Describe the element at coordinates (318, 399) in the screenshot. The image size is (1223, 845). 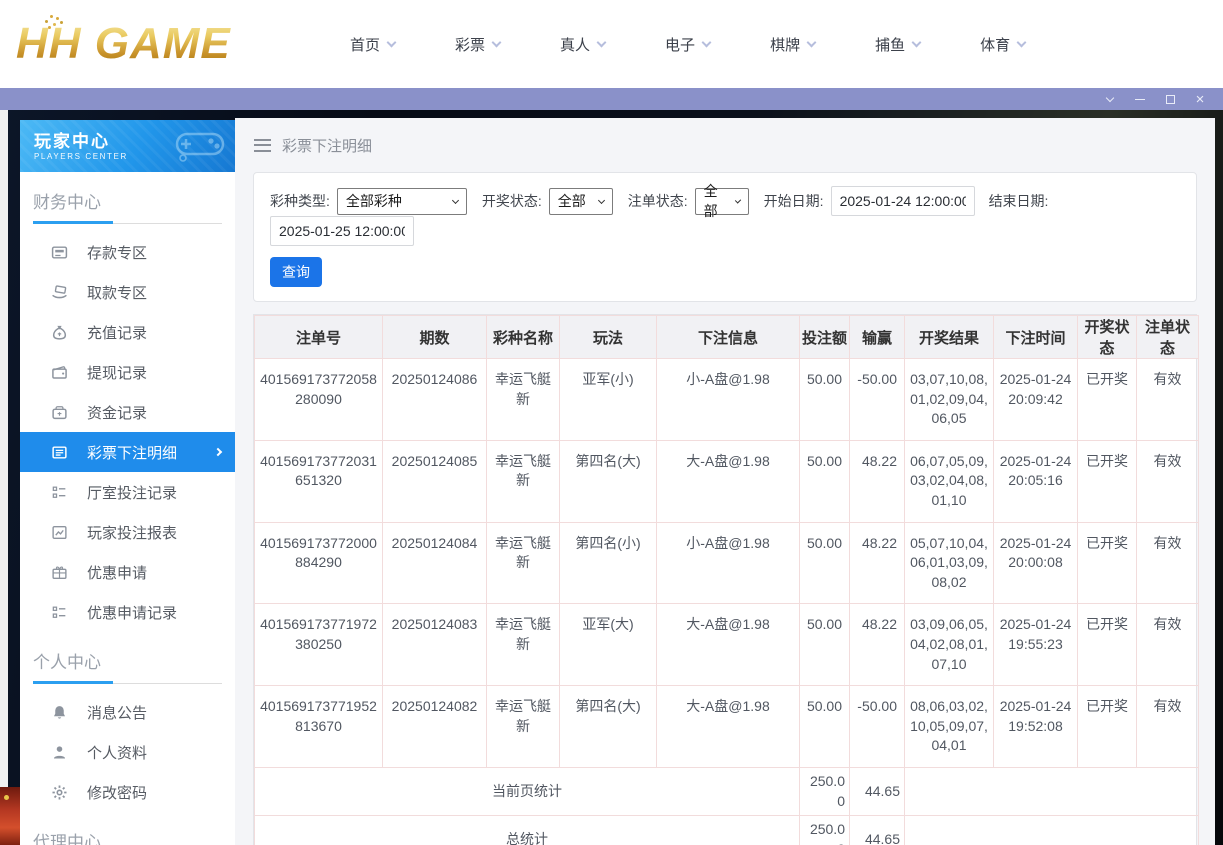
I see `table-cell: 401569173772058280090` at that location.